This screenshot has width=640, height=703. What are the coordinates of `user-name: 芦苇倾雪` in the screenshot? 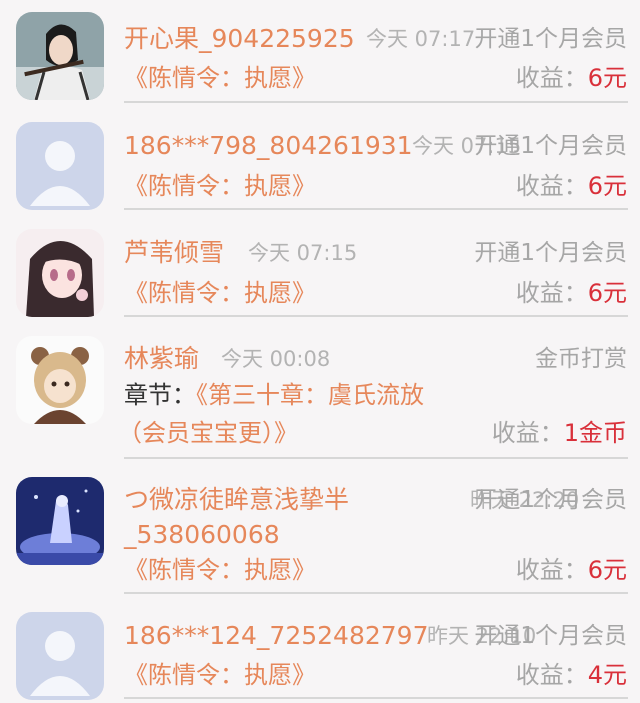 It's located at (174, 253).